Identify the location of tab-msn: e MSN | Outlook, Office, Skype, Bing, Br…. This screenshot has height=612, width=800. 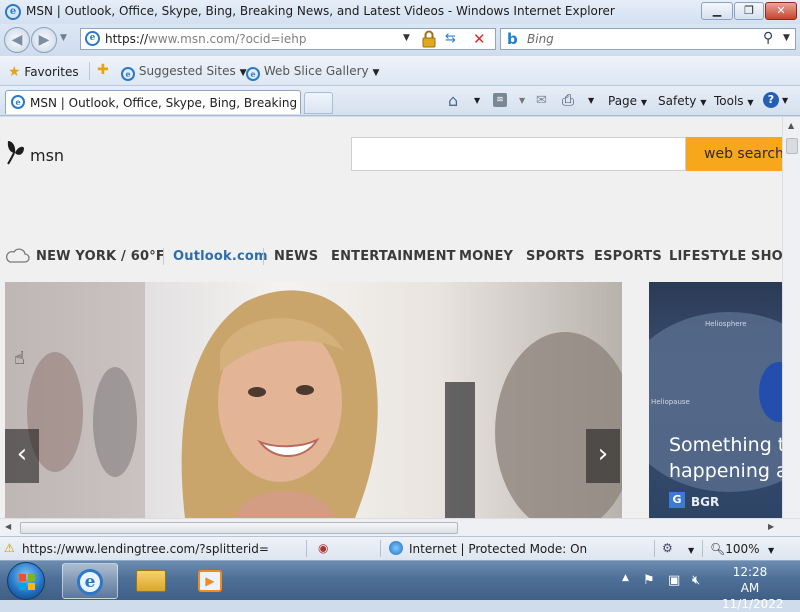
(153, 102).